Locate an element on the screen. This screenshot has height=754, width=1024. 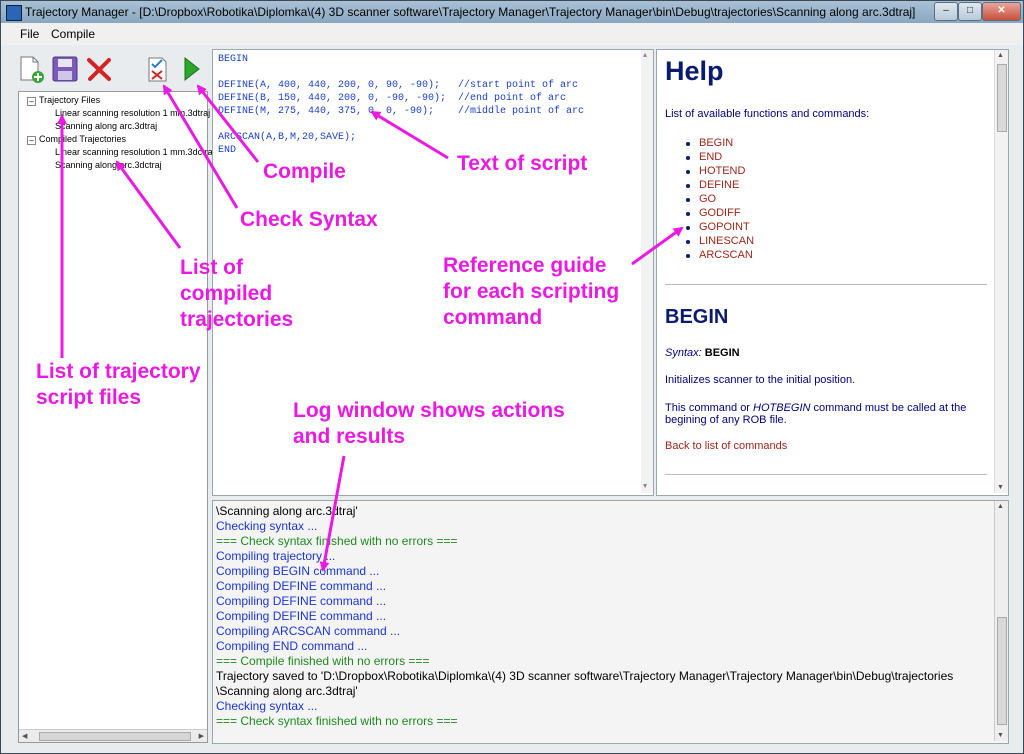
annotation-log-window: Log window shows actions and results is located at coordinates (429, 424).